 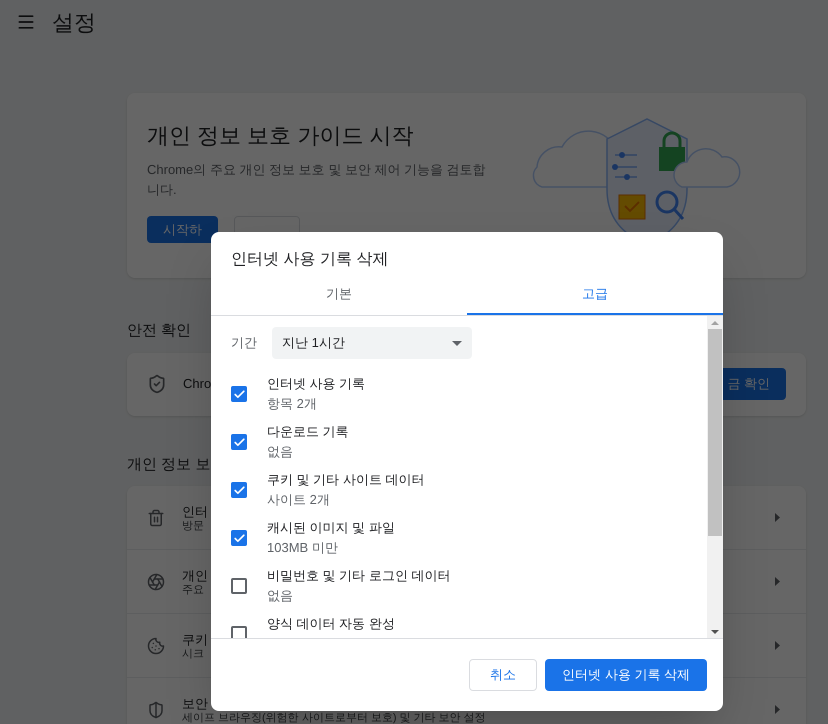 What do you see at coordinates (372, 343) in the screenshot?
I see `period-select: 지난 1시간` at bounding box center [372, 343].